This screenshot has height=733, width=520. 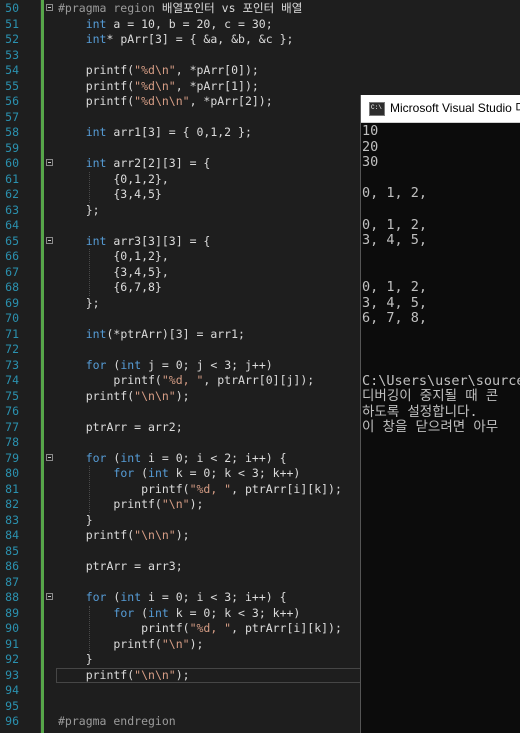 I want to click on code-text: {3,4,5},, so click(x=113, y=273).